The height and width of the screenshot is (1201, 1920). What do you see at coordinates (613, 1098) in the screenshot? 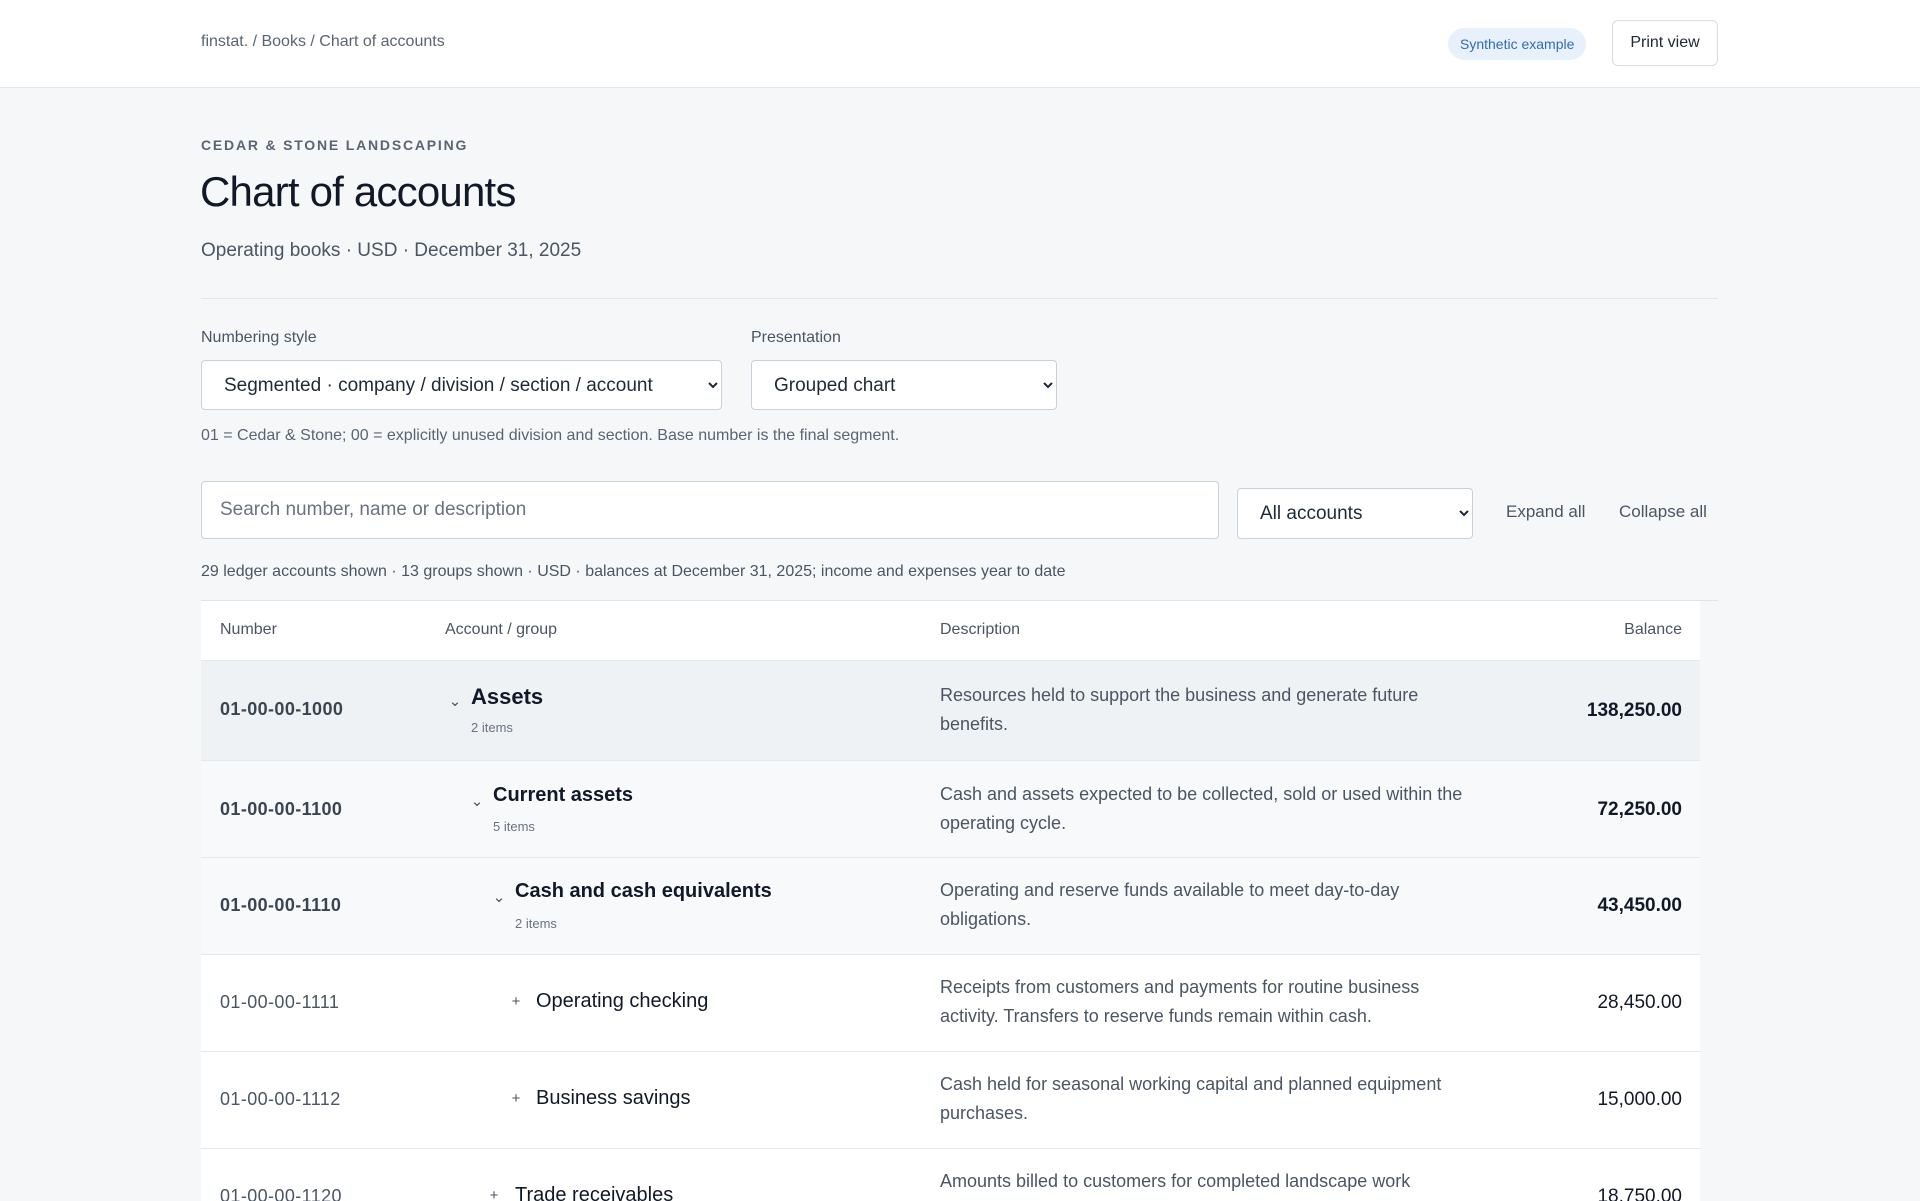
I see `account-name: Business savings` at bounding box center [613, 1098].